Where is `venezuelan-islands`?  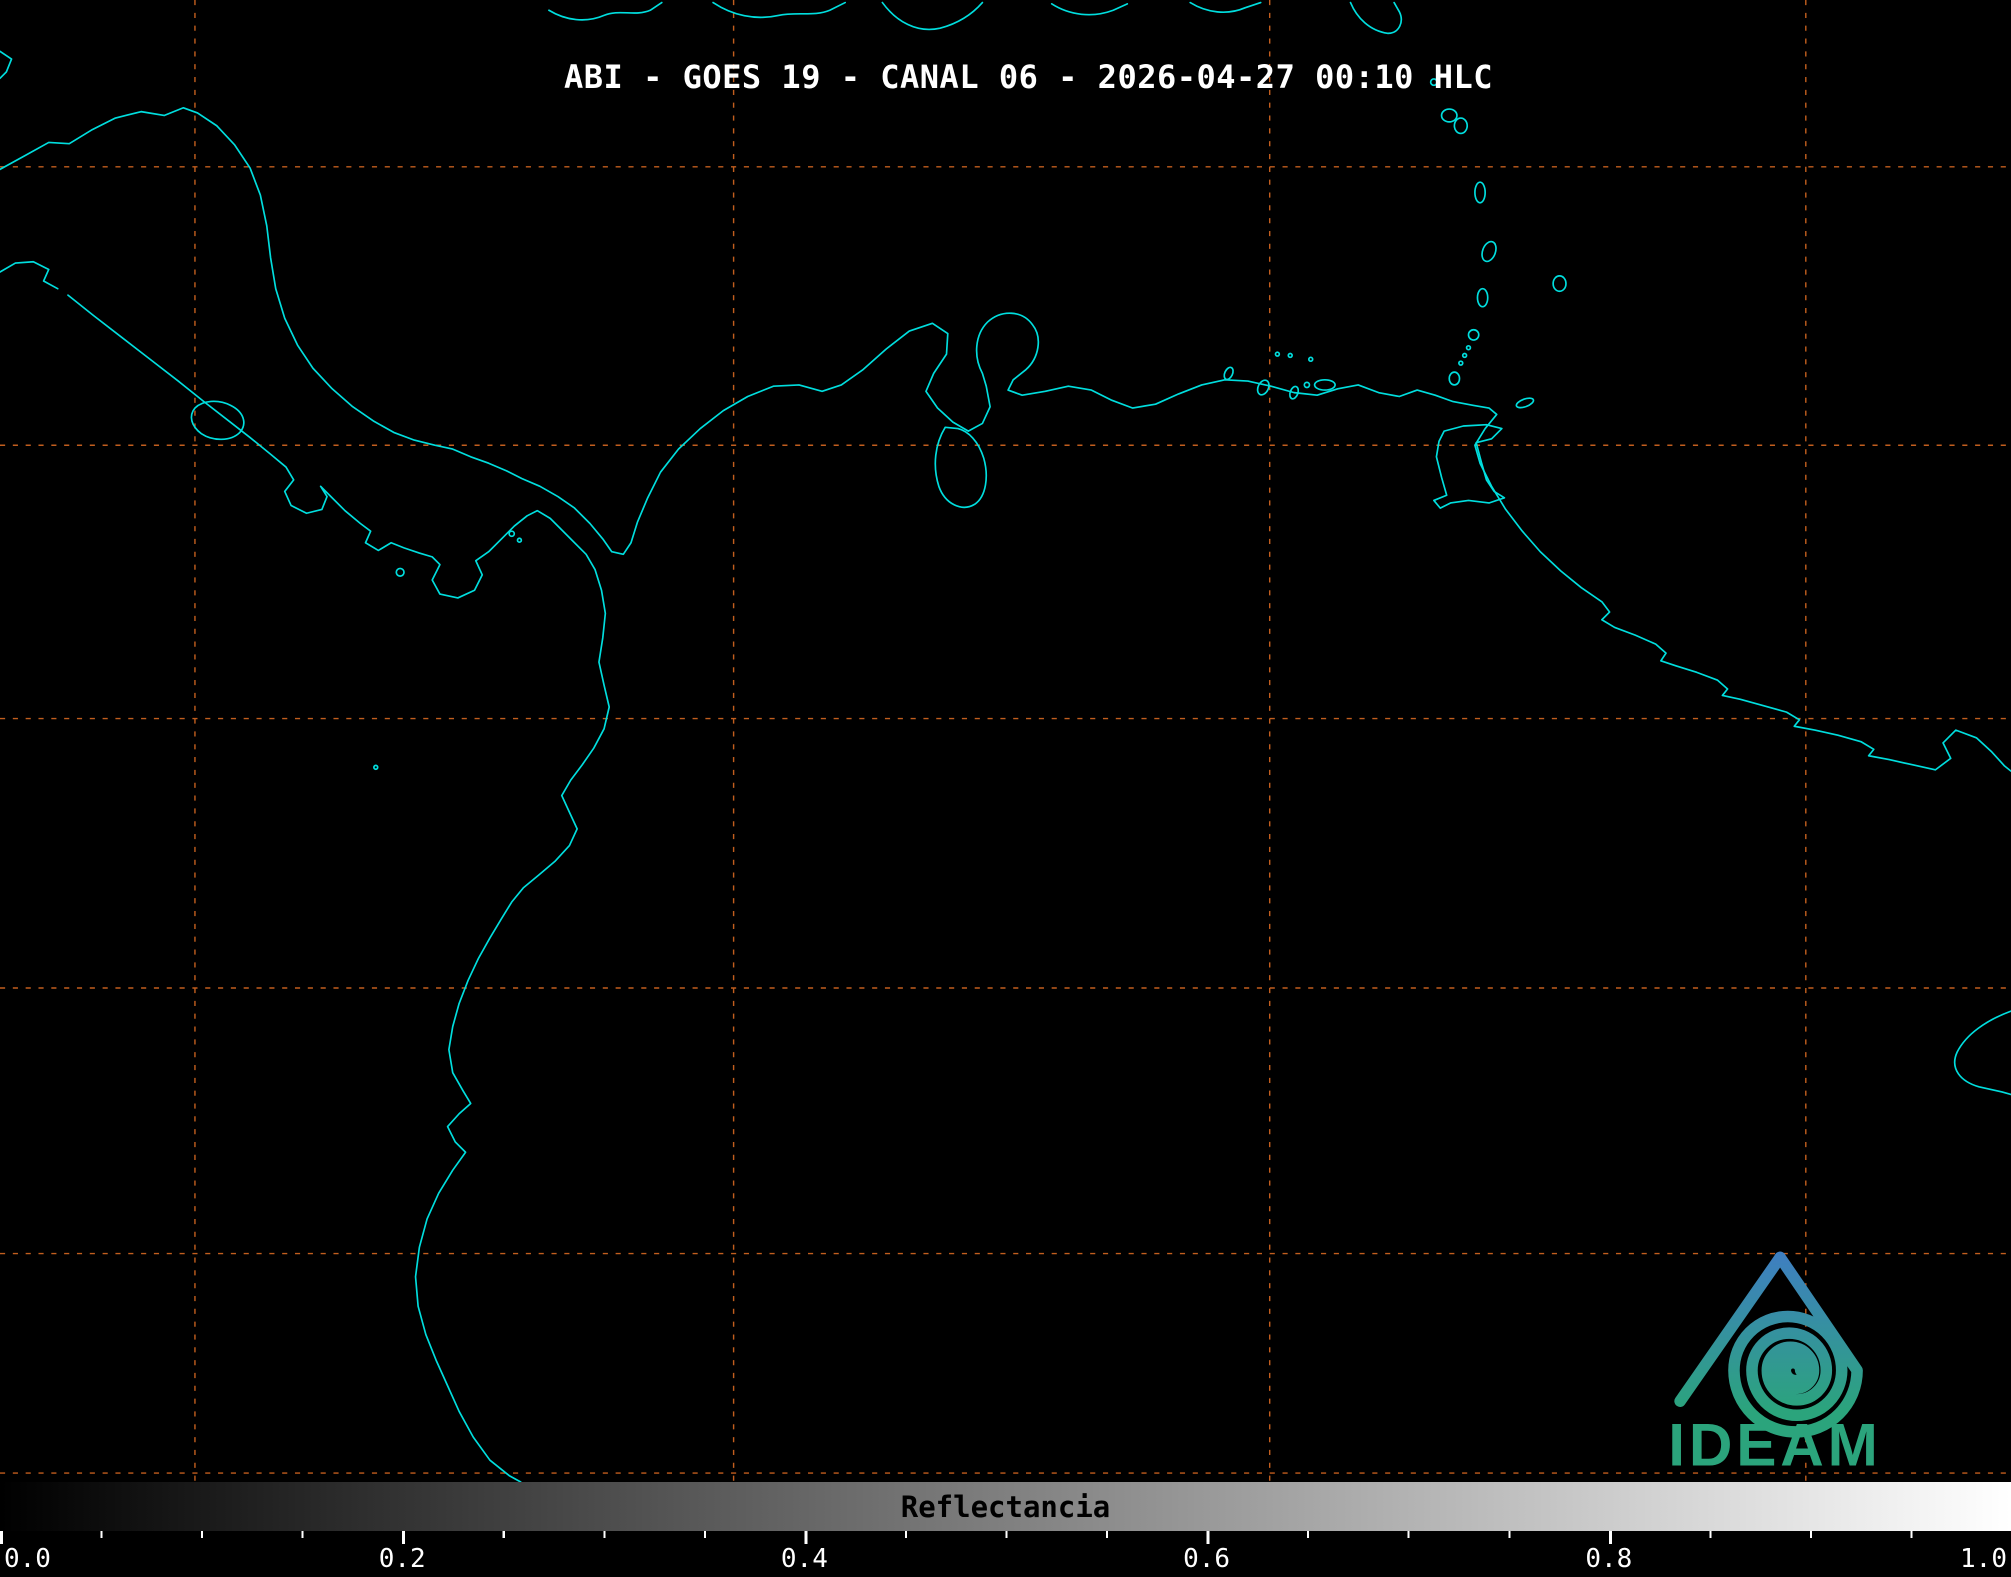
venezuelan-islands is located at coordinates (1279, 375).